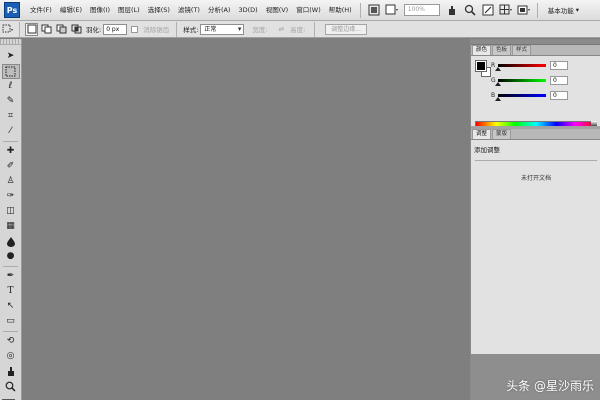  Describe the element at coordinates (11, 181) in the screenshot. I see `clone-stamp-tool-icon: ♙` at that location.